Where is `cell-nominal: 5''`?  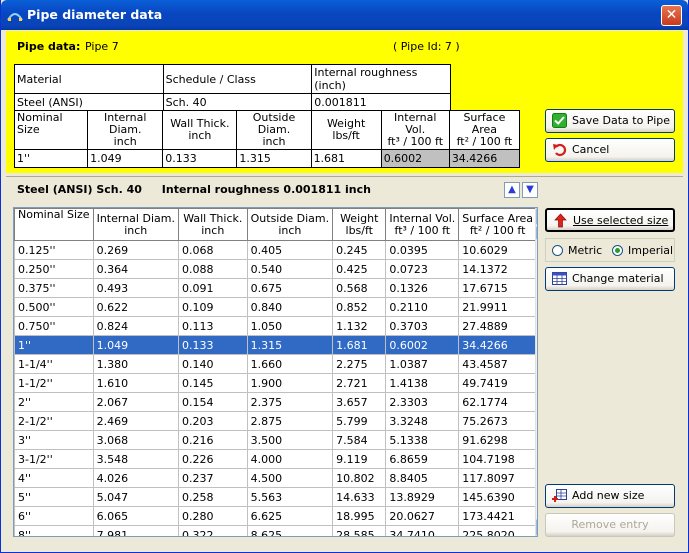
cell-nominal: 5'' is located at coordinates (54, 497).